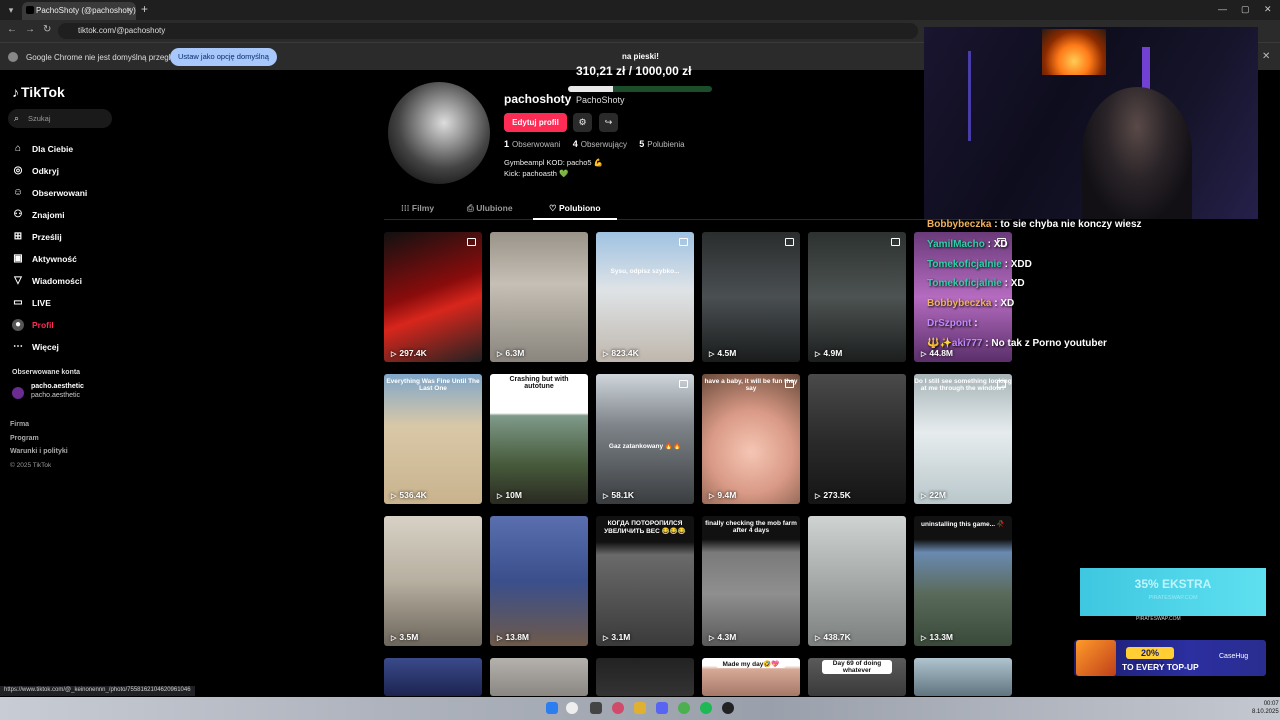  I want to click on tiktok-logo: ♪ TikTok, so click(38, 92).